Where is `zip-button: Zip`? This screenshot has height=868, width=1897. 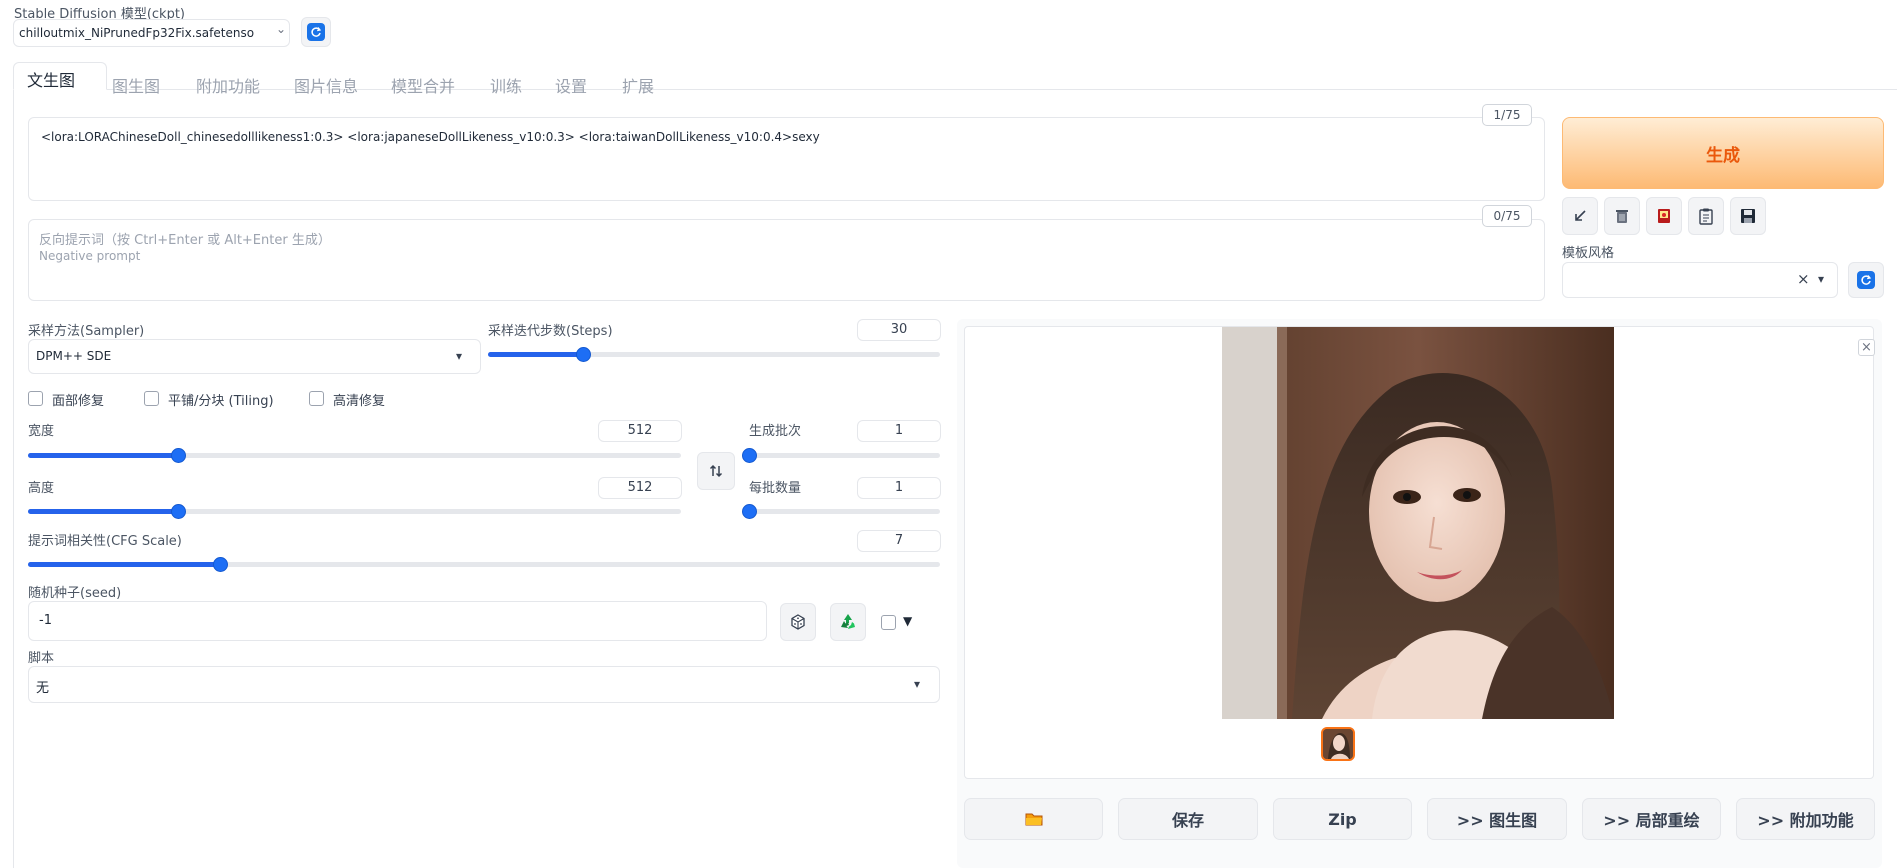
zip-button: Zip is located at coordinates (1342, 819).